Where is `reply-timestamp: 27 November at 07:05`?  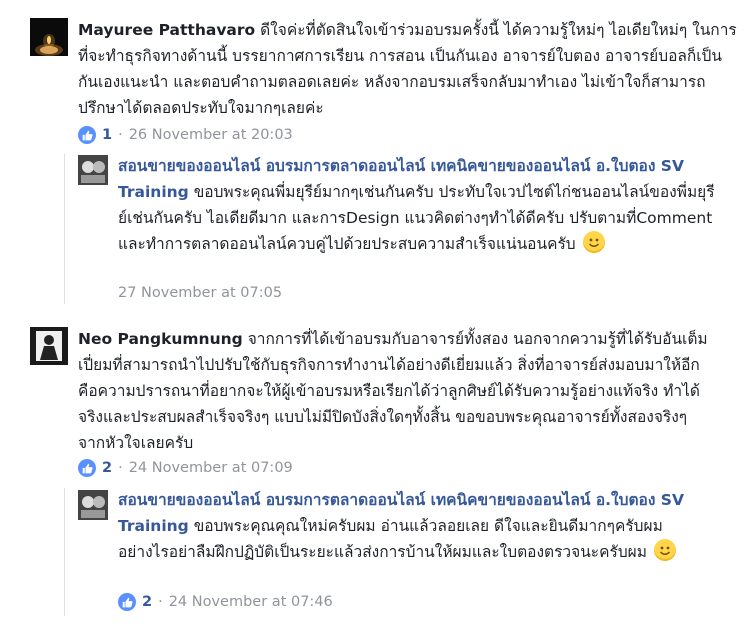 reply-timestamp: 27 November at 07:05 is located at coordinates (200, 293).